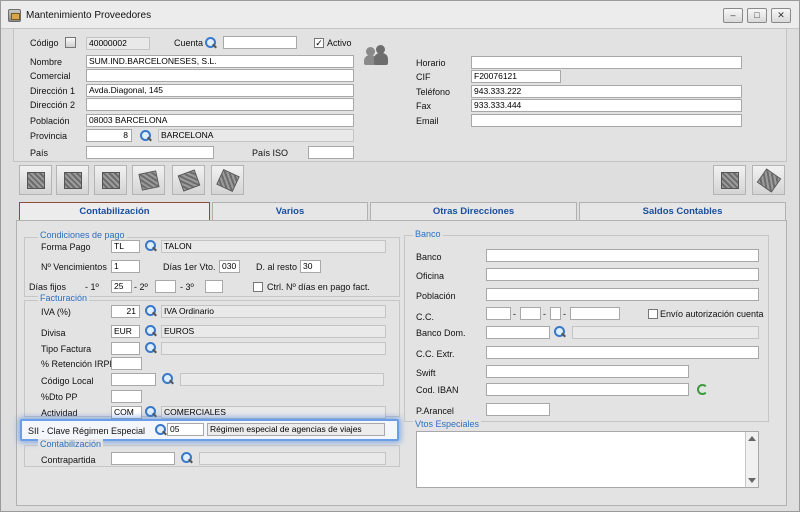 Image resolution: width=800 pixels, height=512 pixels. I want to click on direccion2-field, so click(220, 104).